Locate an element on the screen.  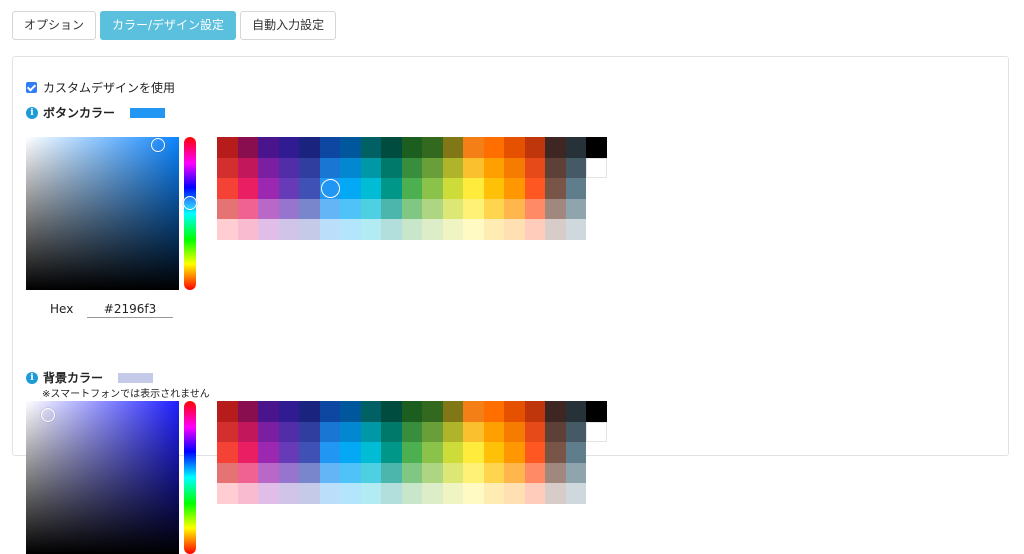
button-color-hue-slider is located at coordinates (190, 213).